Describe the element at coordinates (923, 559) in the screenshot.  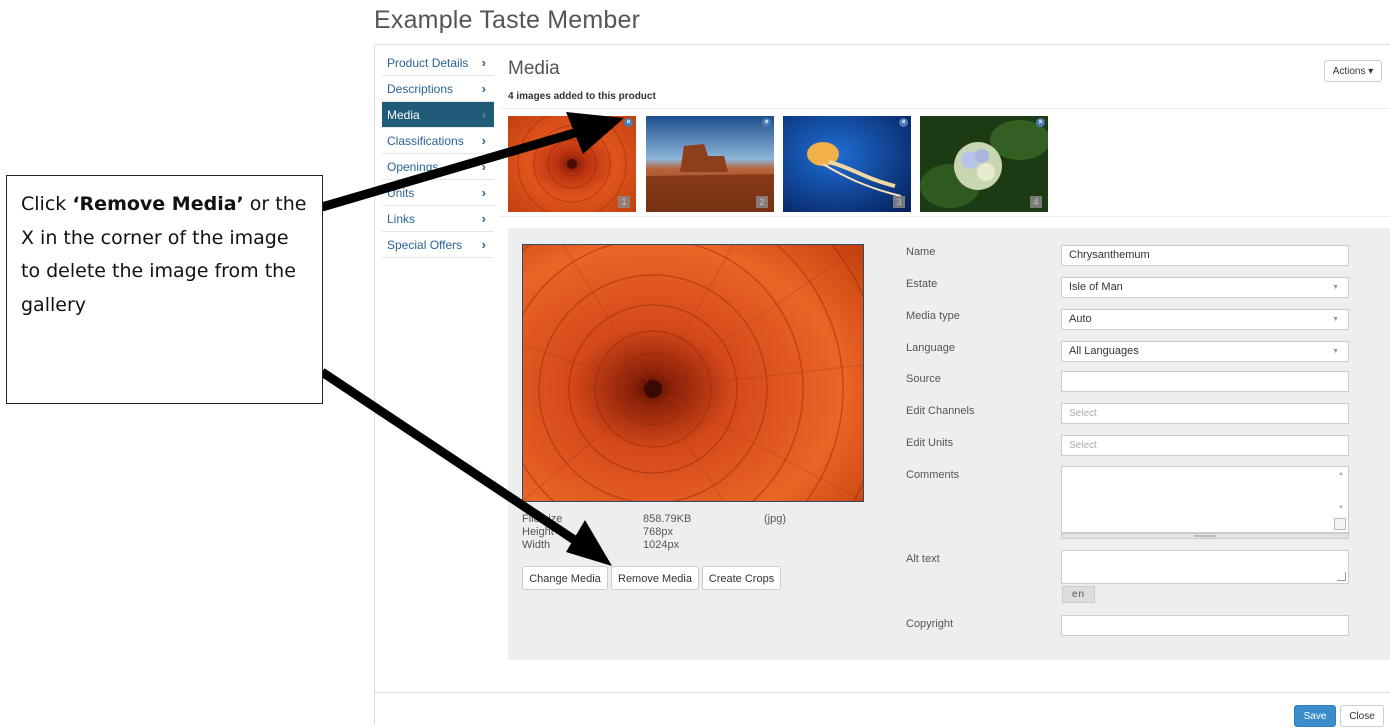
I see `alt-text-label: Alt text` at that location.